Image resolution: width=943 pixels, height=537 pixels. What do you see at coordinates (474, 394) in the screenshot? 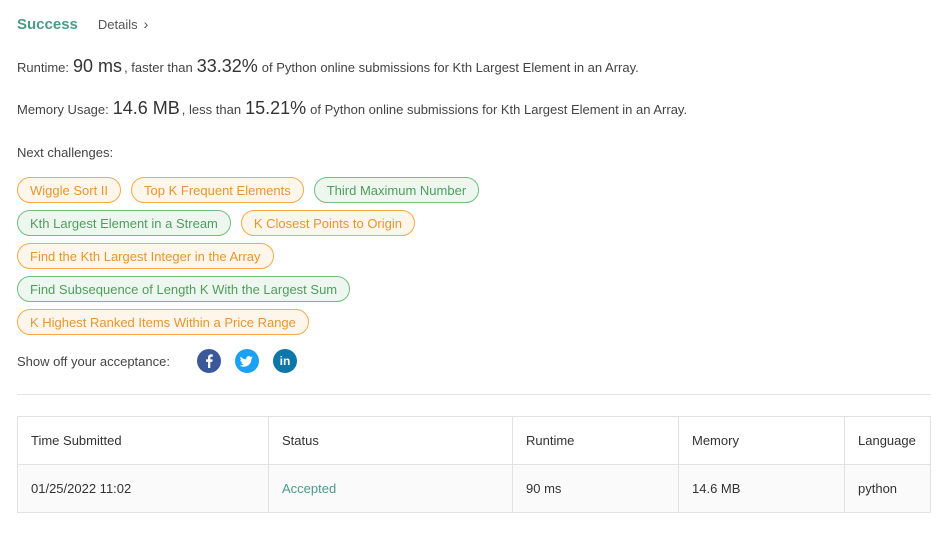
I see `section-divider` at bounding box center [474, 394].